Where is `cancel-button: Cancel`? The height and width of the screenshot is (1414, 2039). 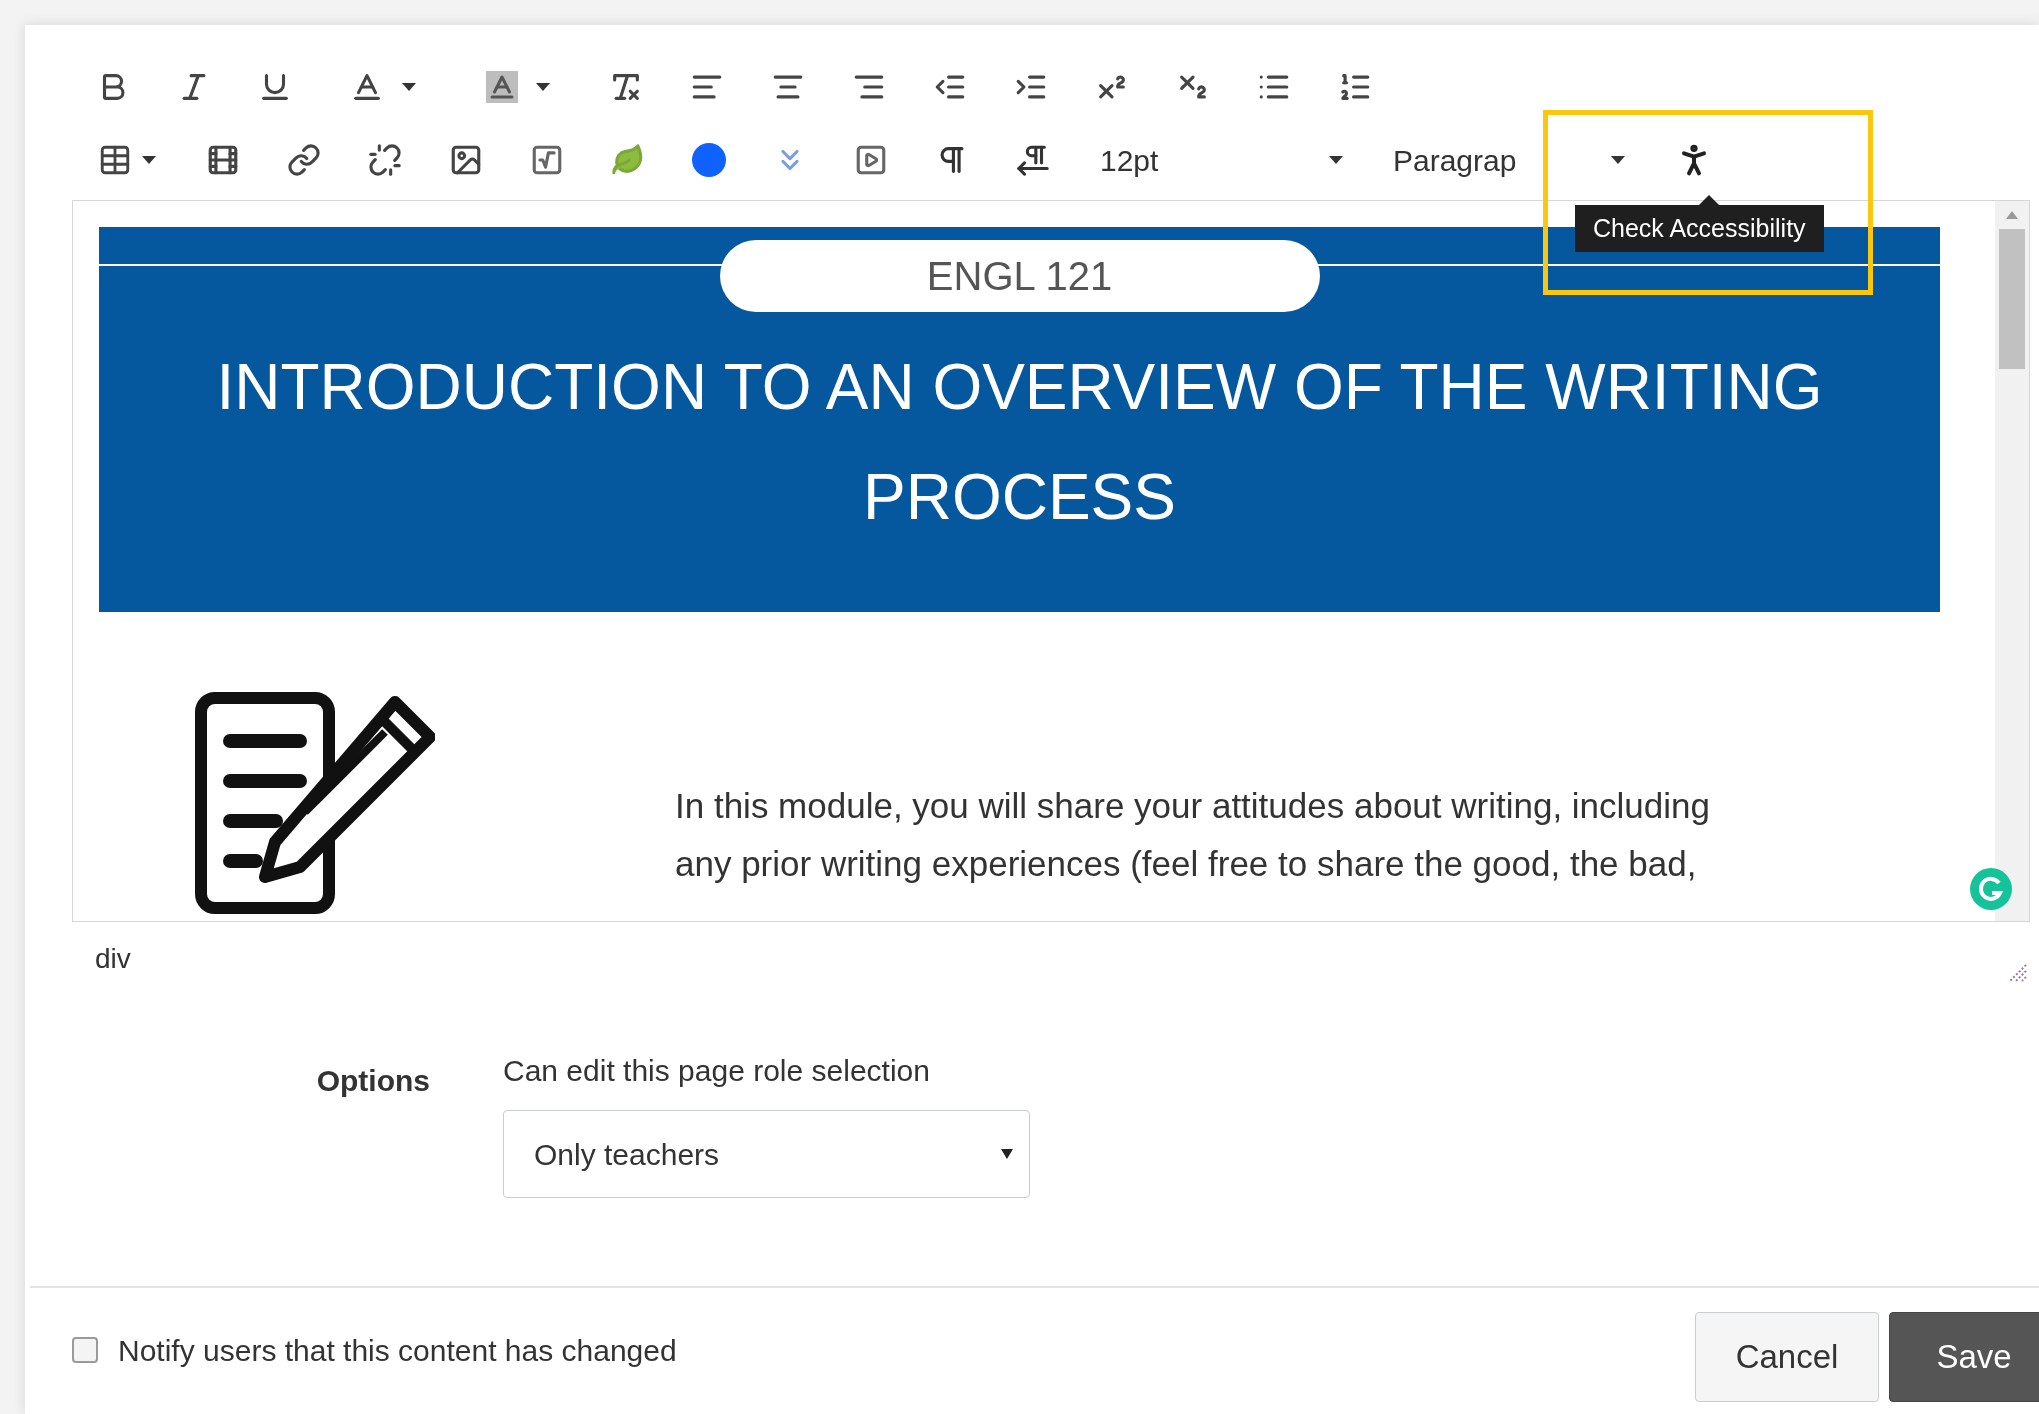
cancel-button: Cancel is located at coordinates (1787, 1357).